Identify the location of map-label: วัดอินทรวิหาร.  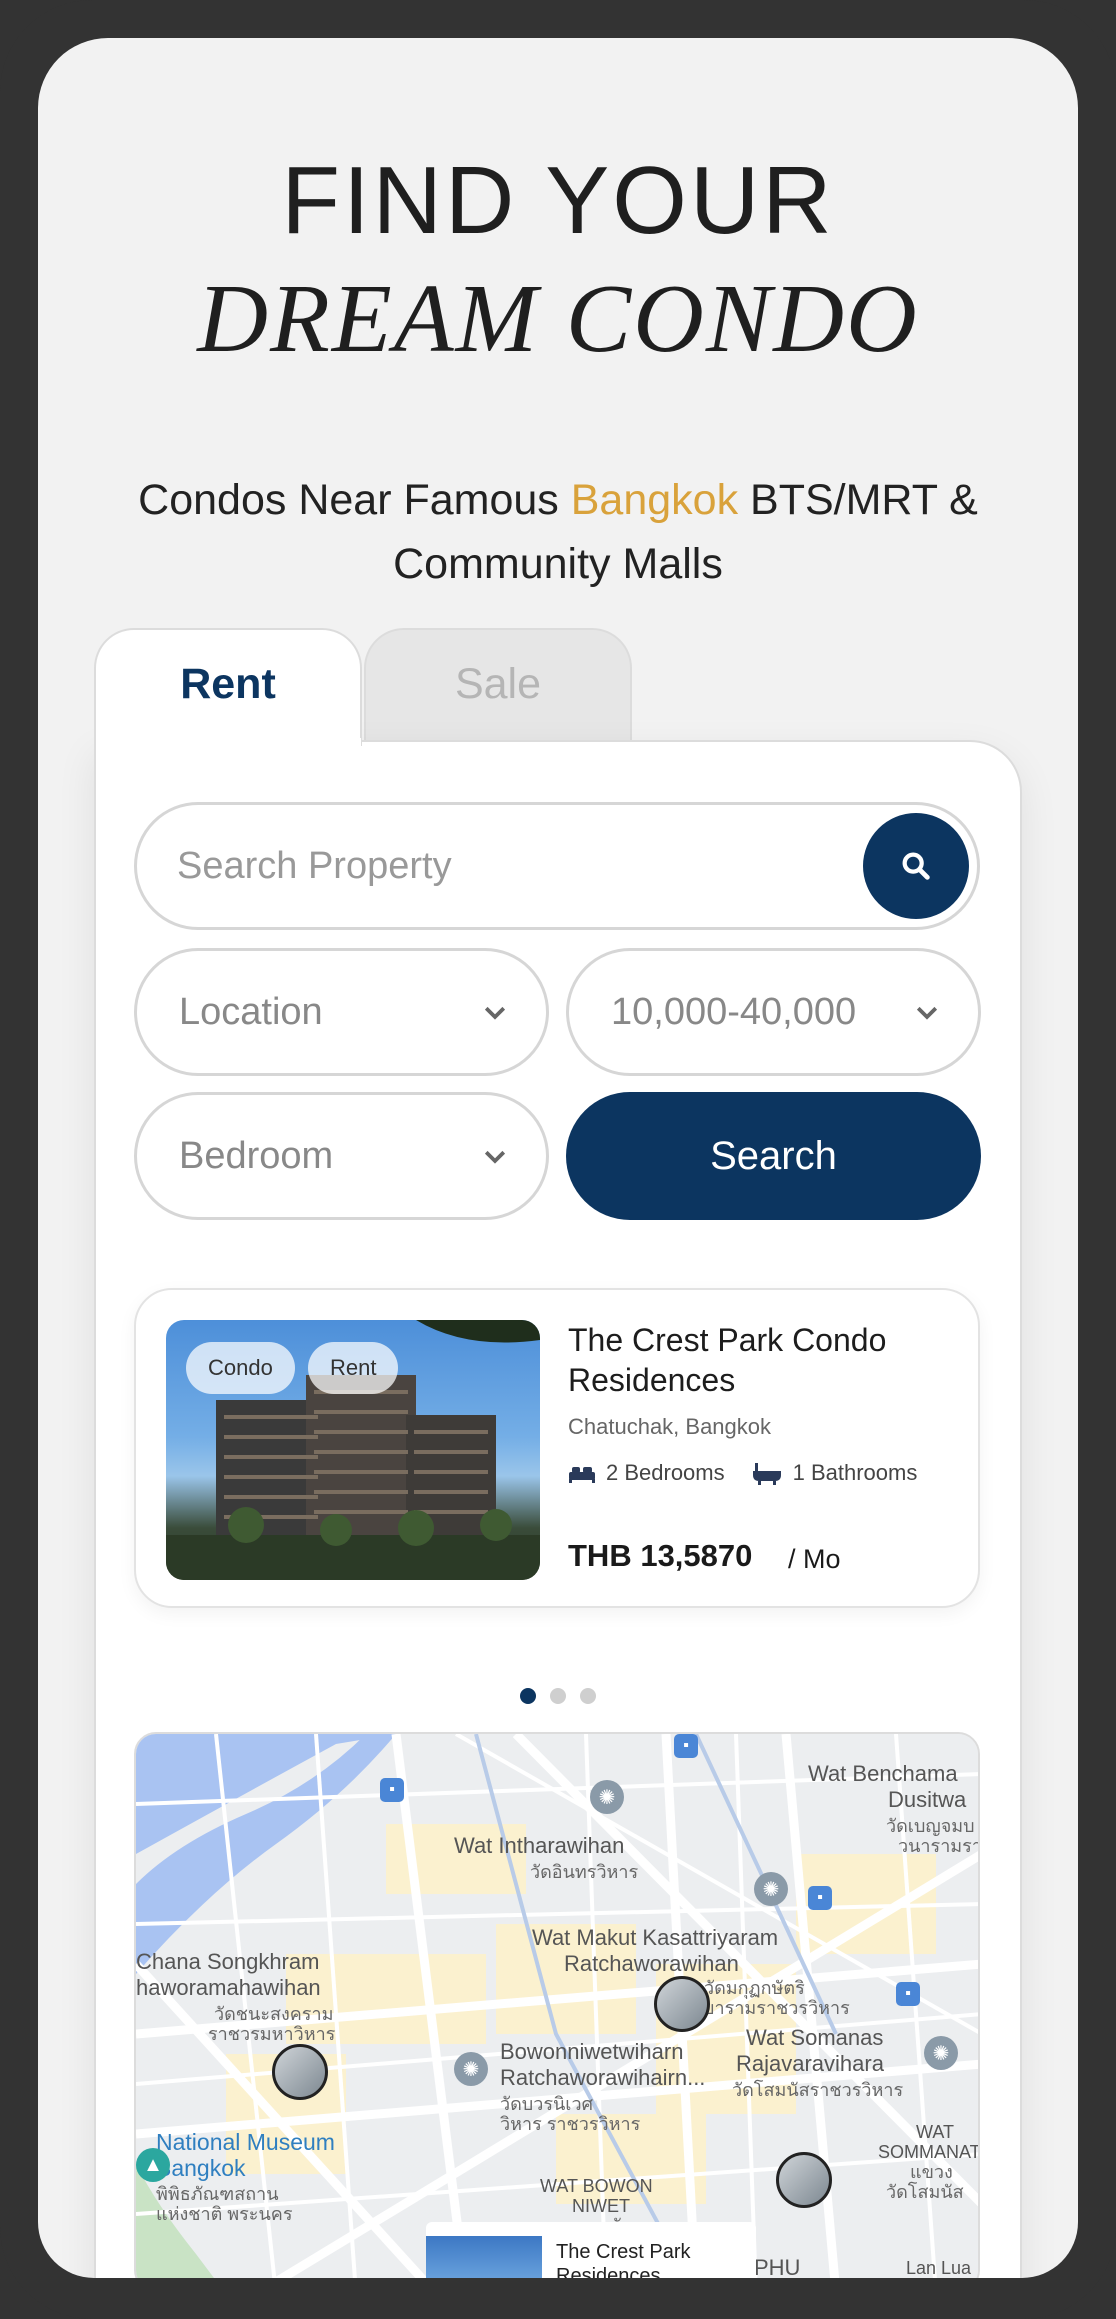
(584, 1872).